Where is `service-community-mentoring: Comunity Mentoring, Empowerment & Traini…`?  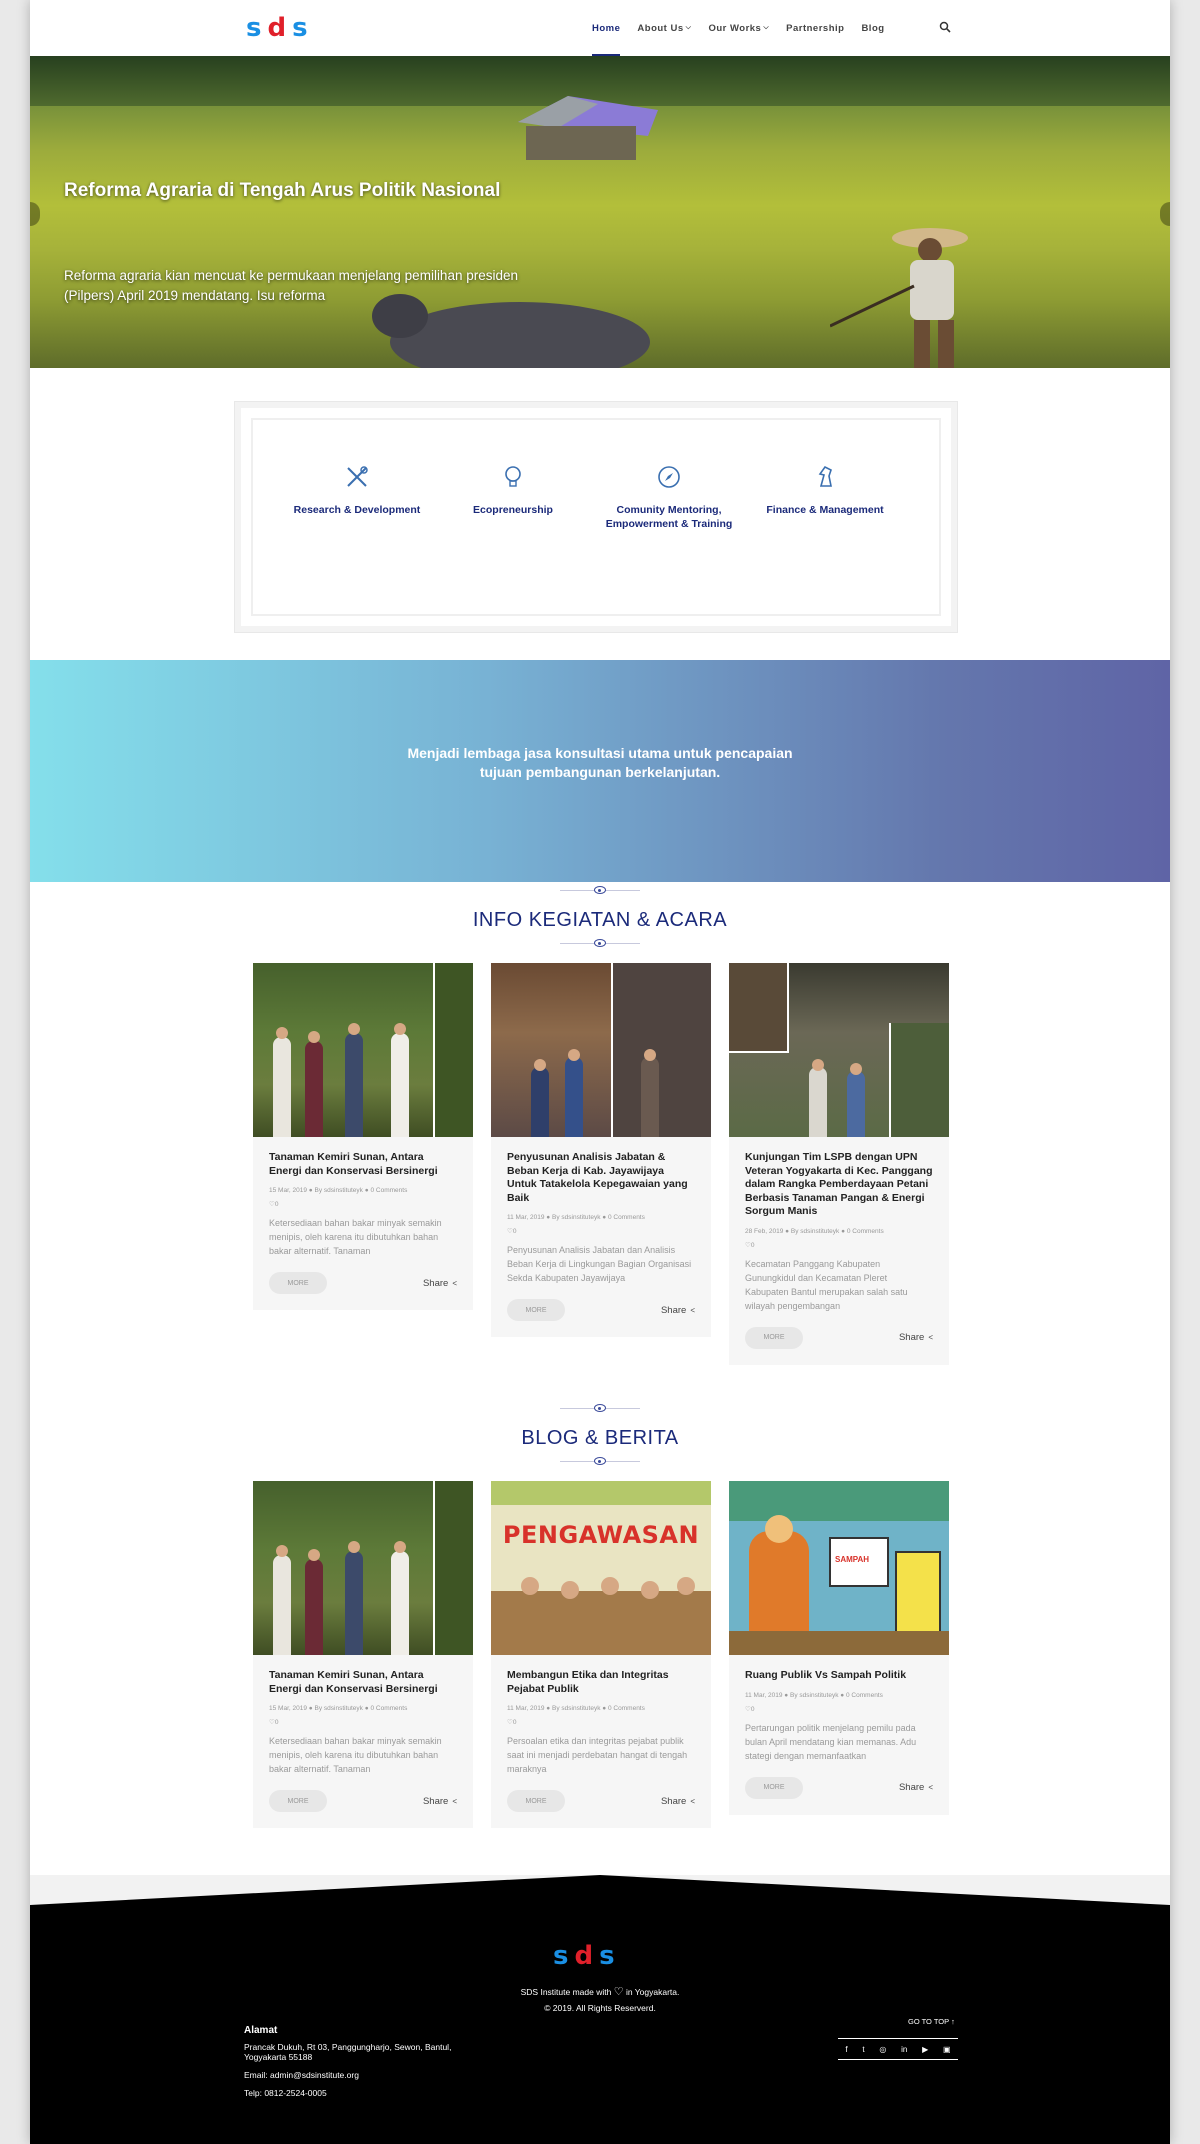
service-community-mentoring: Comunity Mentoring, Empowerment & Traini… is located at coordinates (669, 497).